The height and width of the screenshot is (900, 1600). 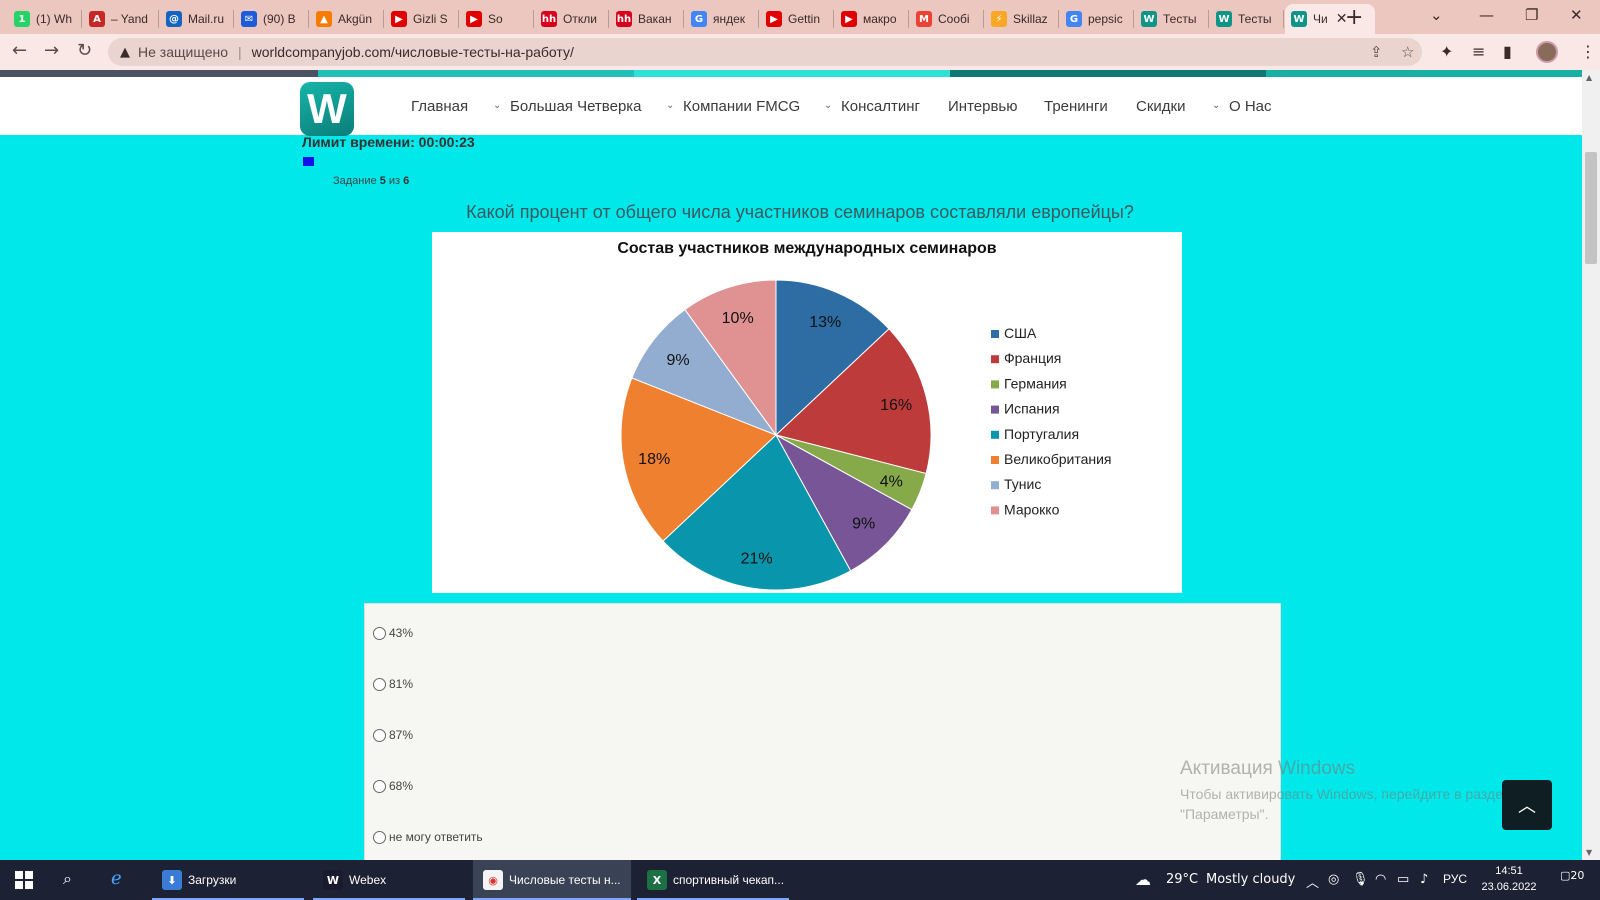 What do you see at coordinates (428, 837) in the screenshot?
I see `answer-option: не могу ответить` at bounding box center [428, 837].